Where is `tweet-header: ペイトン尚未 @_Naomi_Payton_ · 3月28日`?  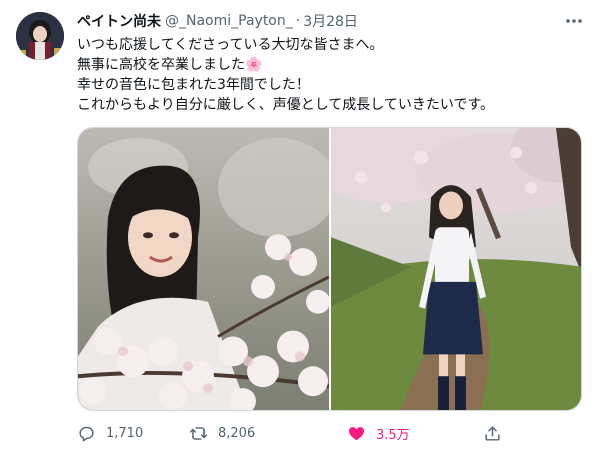
tweet-header: ペイトン尚未 @_Naomi_Payton_ · 3月28日 is located at coordinates (331, 21).